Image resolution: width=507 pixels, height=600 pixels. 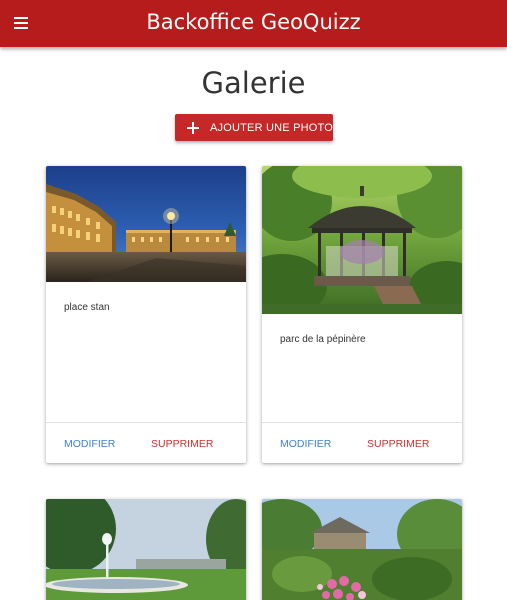 I want to click on add-photo-button: AJOUTER UNE PHOTO, so click(x=254, y=127).